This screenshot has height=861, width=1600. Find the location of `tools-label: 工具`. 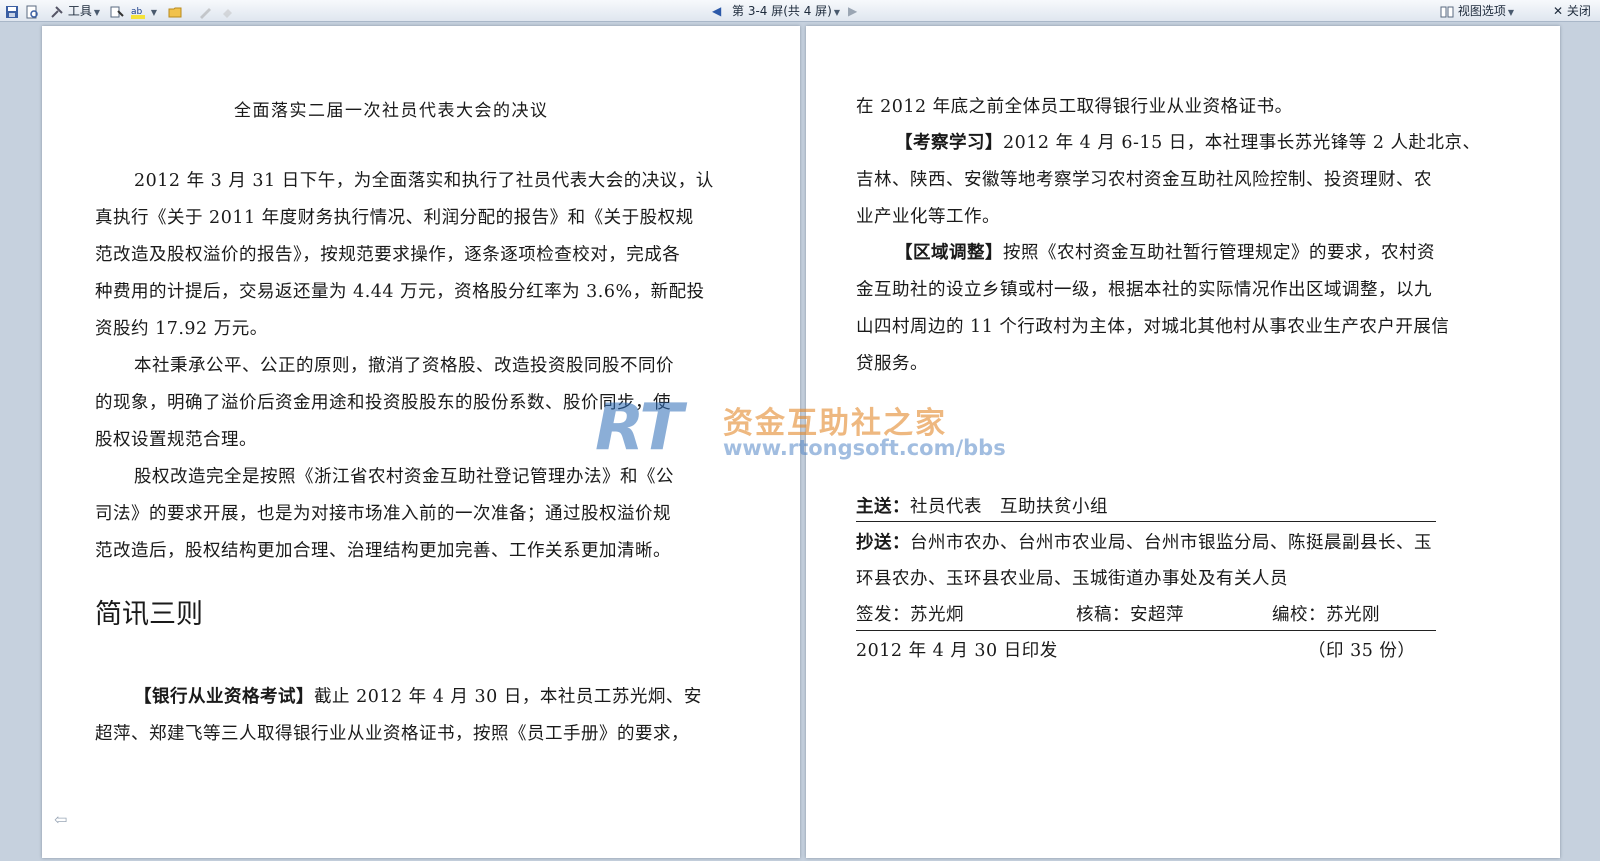

tools-label: 工具 is located at coordinates (79, 11).